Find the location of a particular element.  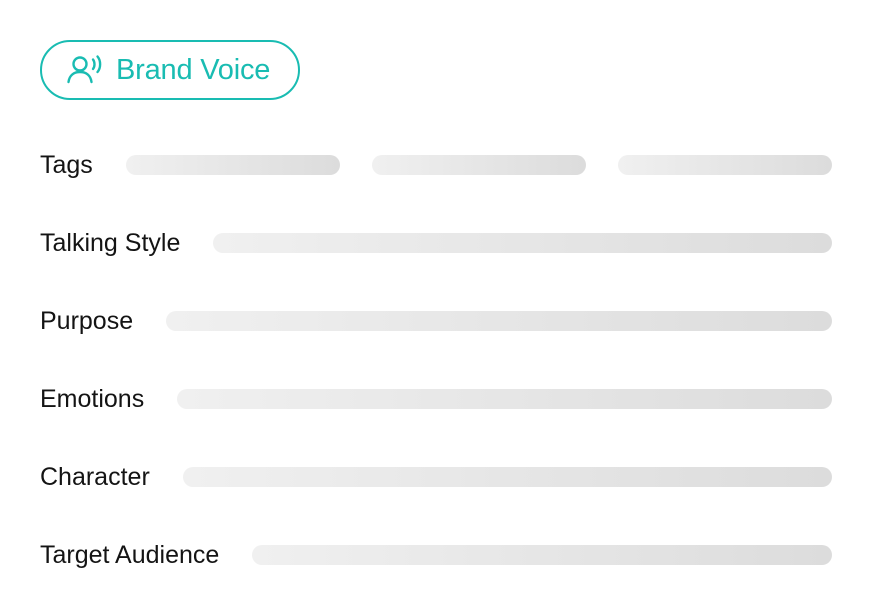

field-label-talking-style: Talking Style is located at coordinates (110, 242).